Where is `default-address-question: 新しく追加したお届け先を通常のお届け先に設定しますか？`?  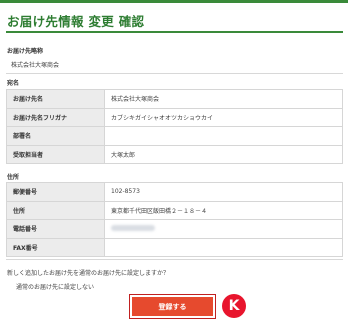 default-address-question: 新しく追加したお届け先を通常のお届け先に設定しますか？ is located at coordinates (88, 273).